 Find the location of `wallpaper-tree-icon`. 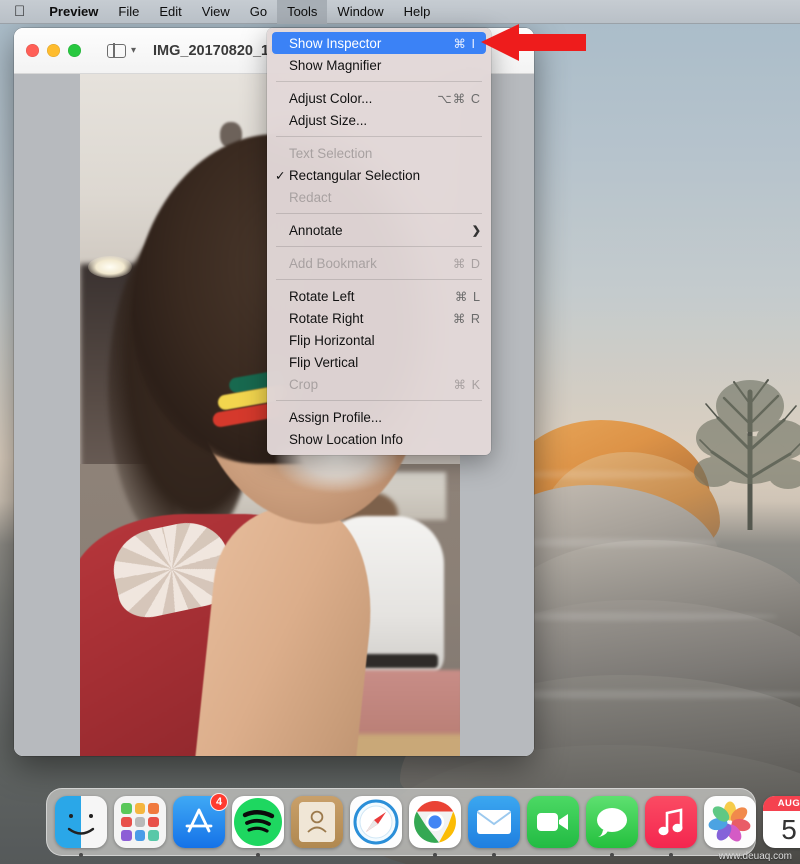

wallpaper-tree-icon is located at coordinates (747, 454).